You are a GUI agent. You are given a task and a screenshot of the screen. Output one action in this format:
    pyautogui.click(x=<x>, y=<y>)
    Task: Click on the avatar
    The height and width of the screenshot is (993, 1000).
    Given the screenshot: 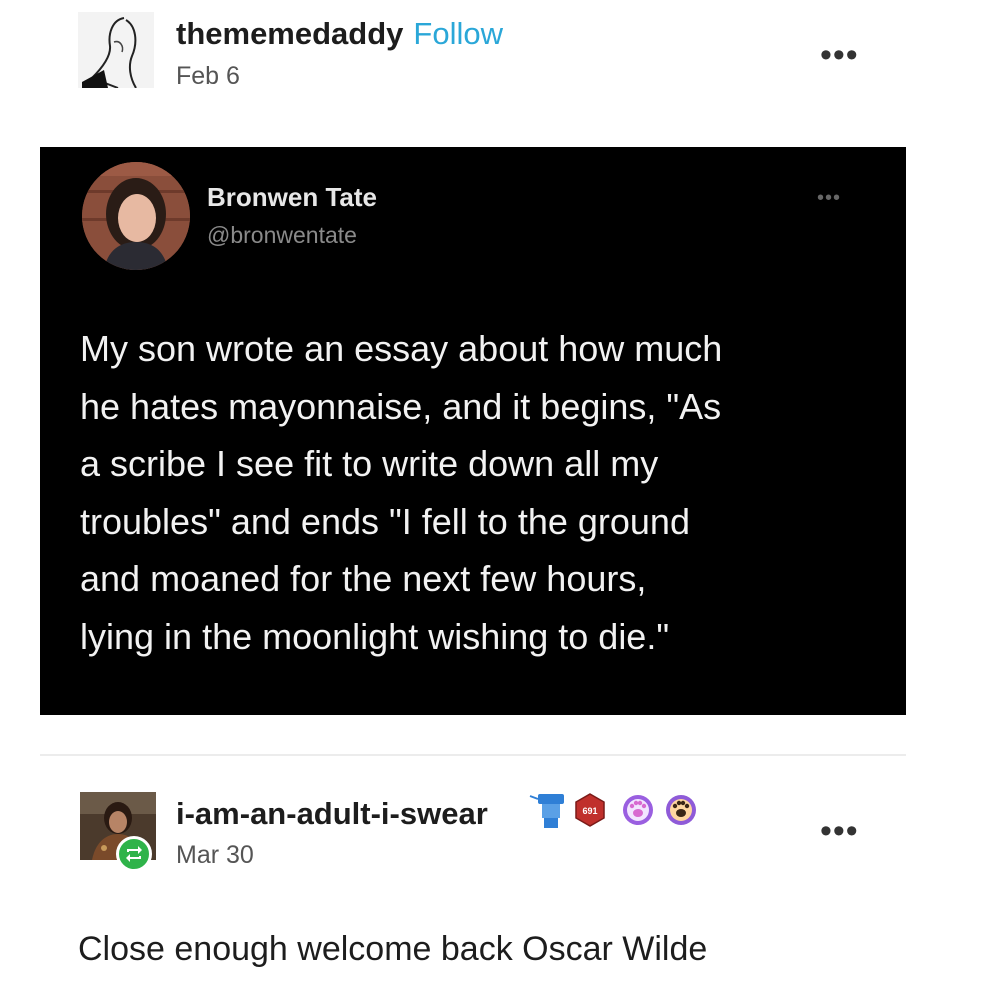 What is the action you would take?
    pyautogui.click(x=116, y=50)
    